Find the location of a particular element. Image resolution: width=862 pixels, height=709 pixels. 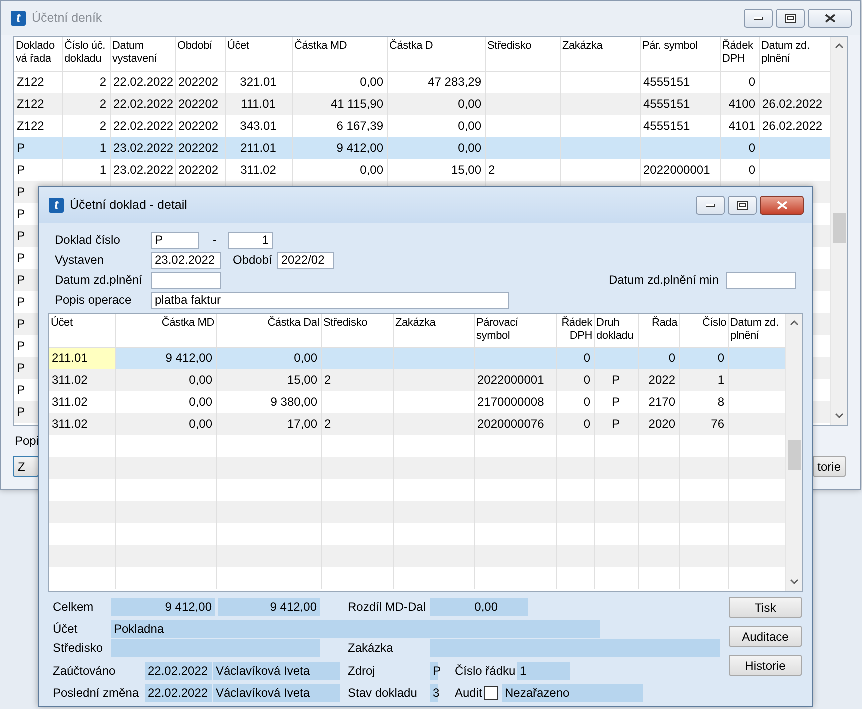

table-cell: 311.02 is located at coordinates (82, 380).